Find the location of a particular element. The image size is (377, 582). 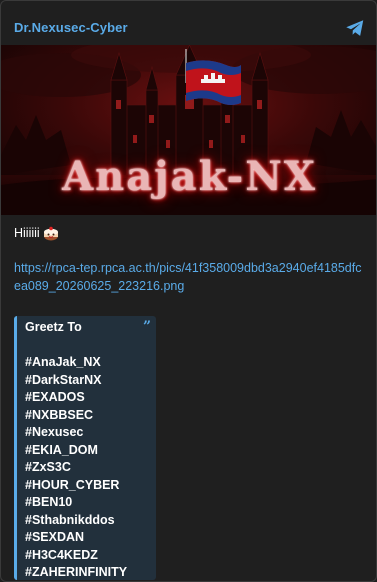

hashtag-item: #DarkStarNX is located at coordinates (90, 381).